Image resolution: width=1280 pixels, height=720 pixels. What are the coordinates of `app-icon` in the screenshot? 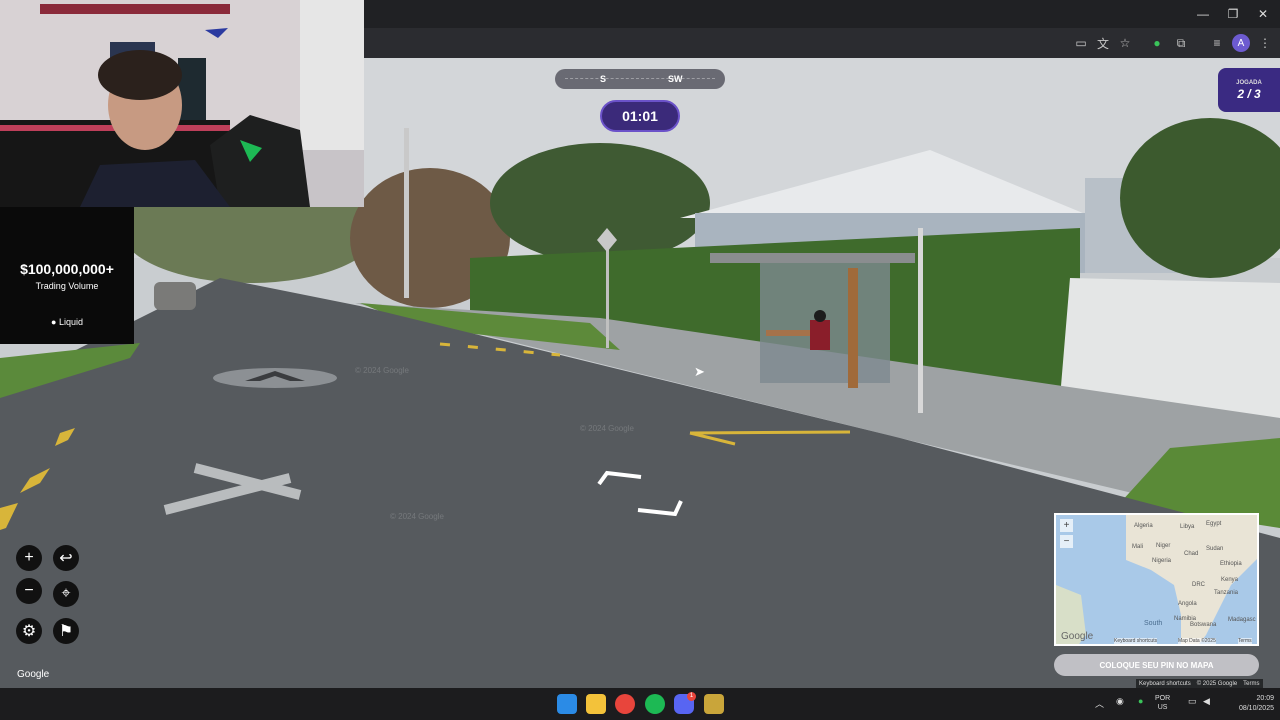 It's located at (714, 704).